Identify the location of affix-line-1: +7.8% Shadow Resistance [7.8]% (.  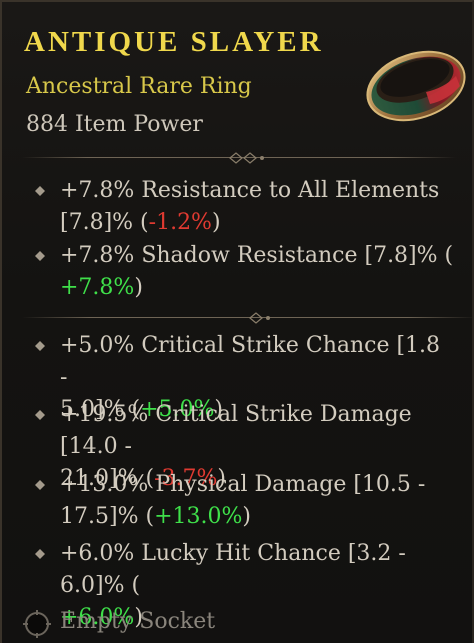
(257, 255).